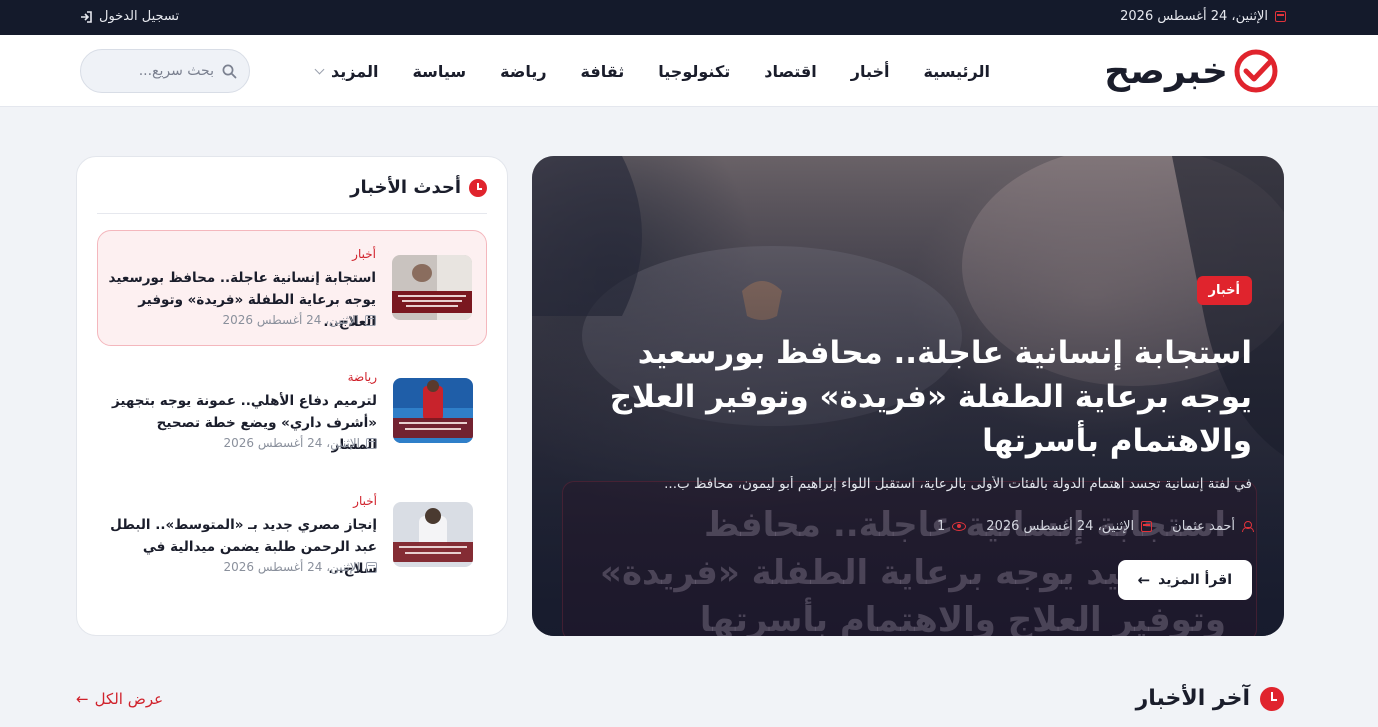 This screenshot has width=1378, height=727. I want to click on hero-date-text: الإثنين، 24 أغسطس 2026, so click(1060, 526).